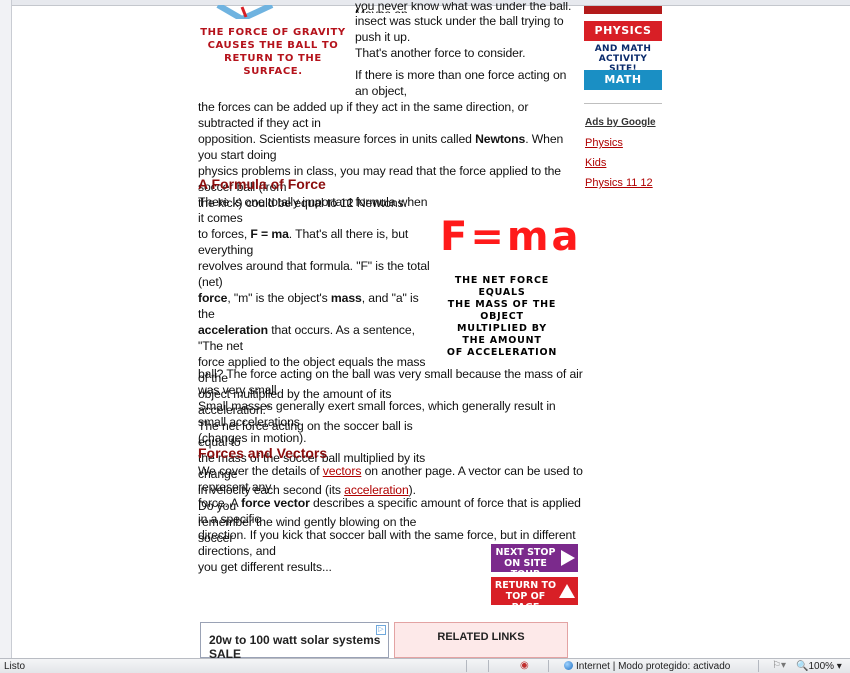 The width and height of the screenshot is (850, 673). I want to click on sidebar-divider, so click(623, 103).